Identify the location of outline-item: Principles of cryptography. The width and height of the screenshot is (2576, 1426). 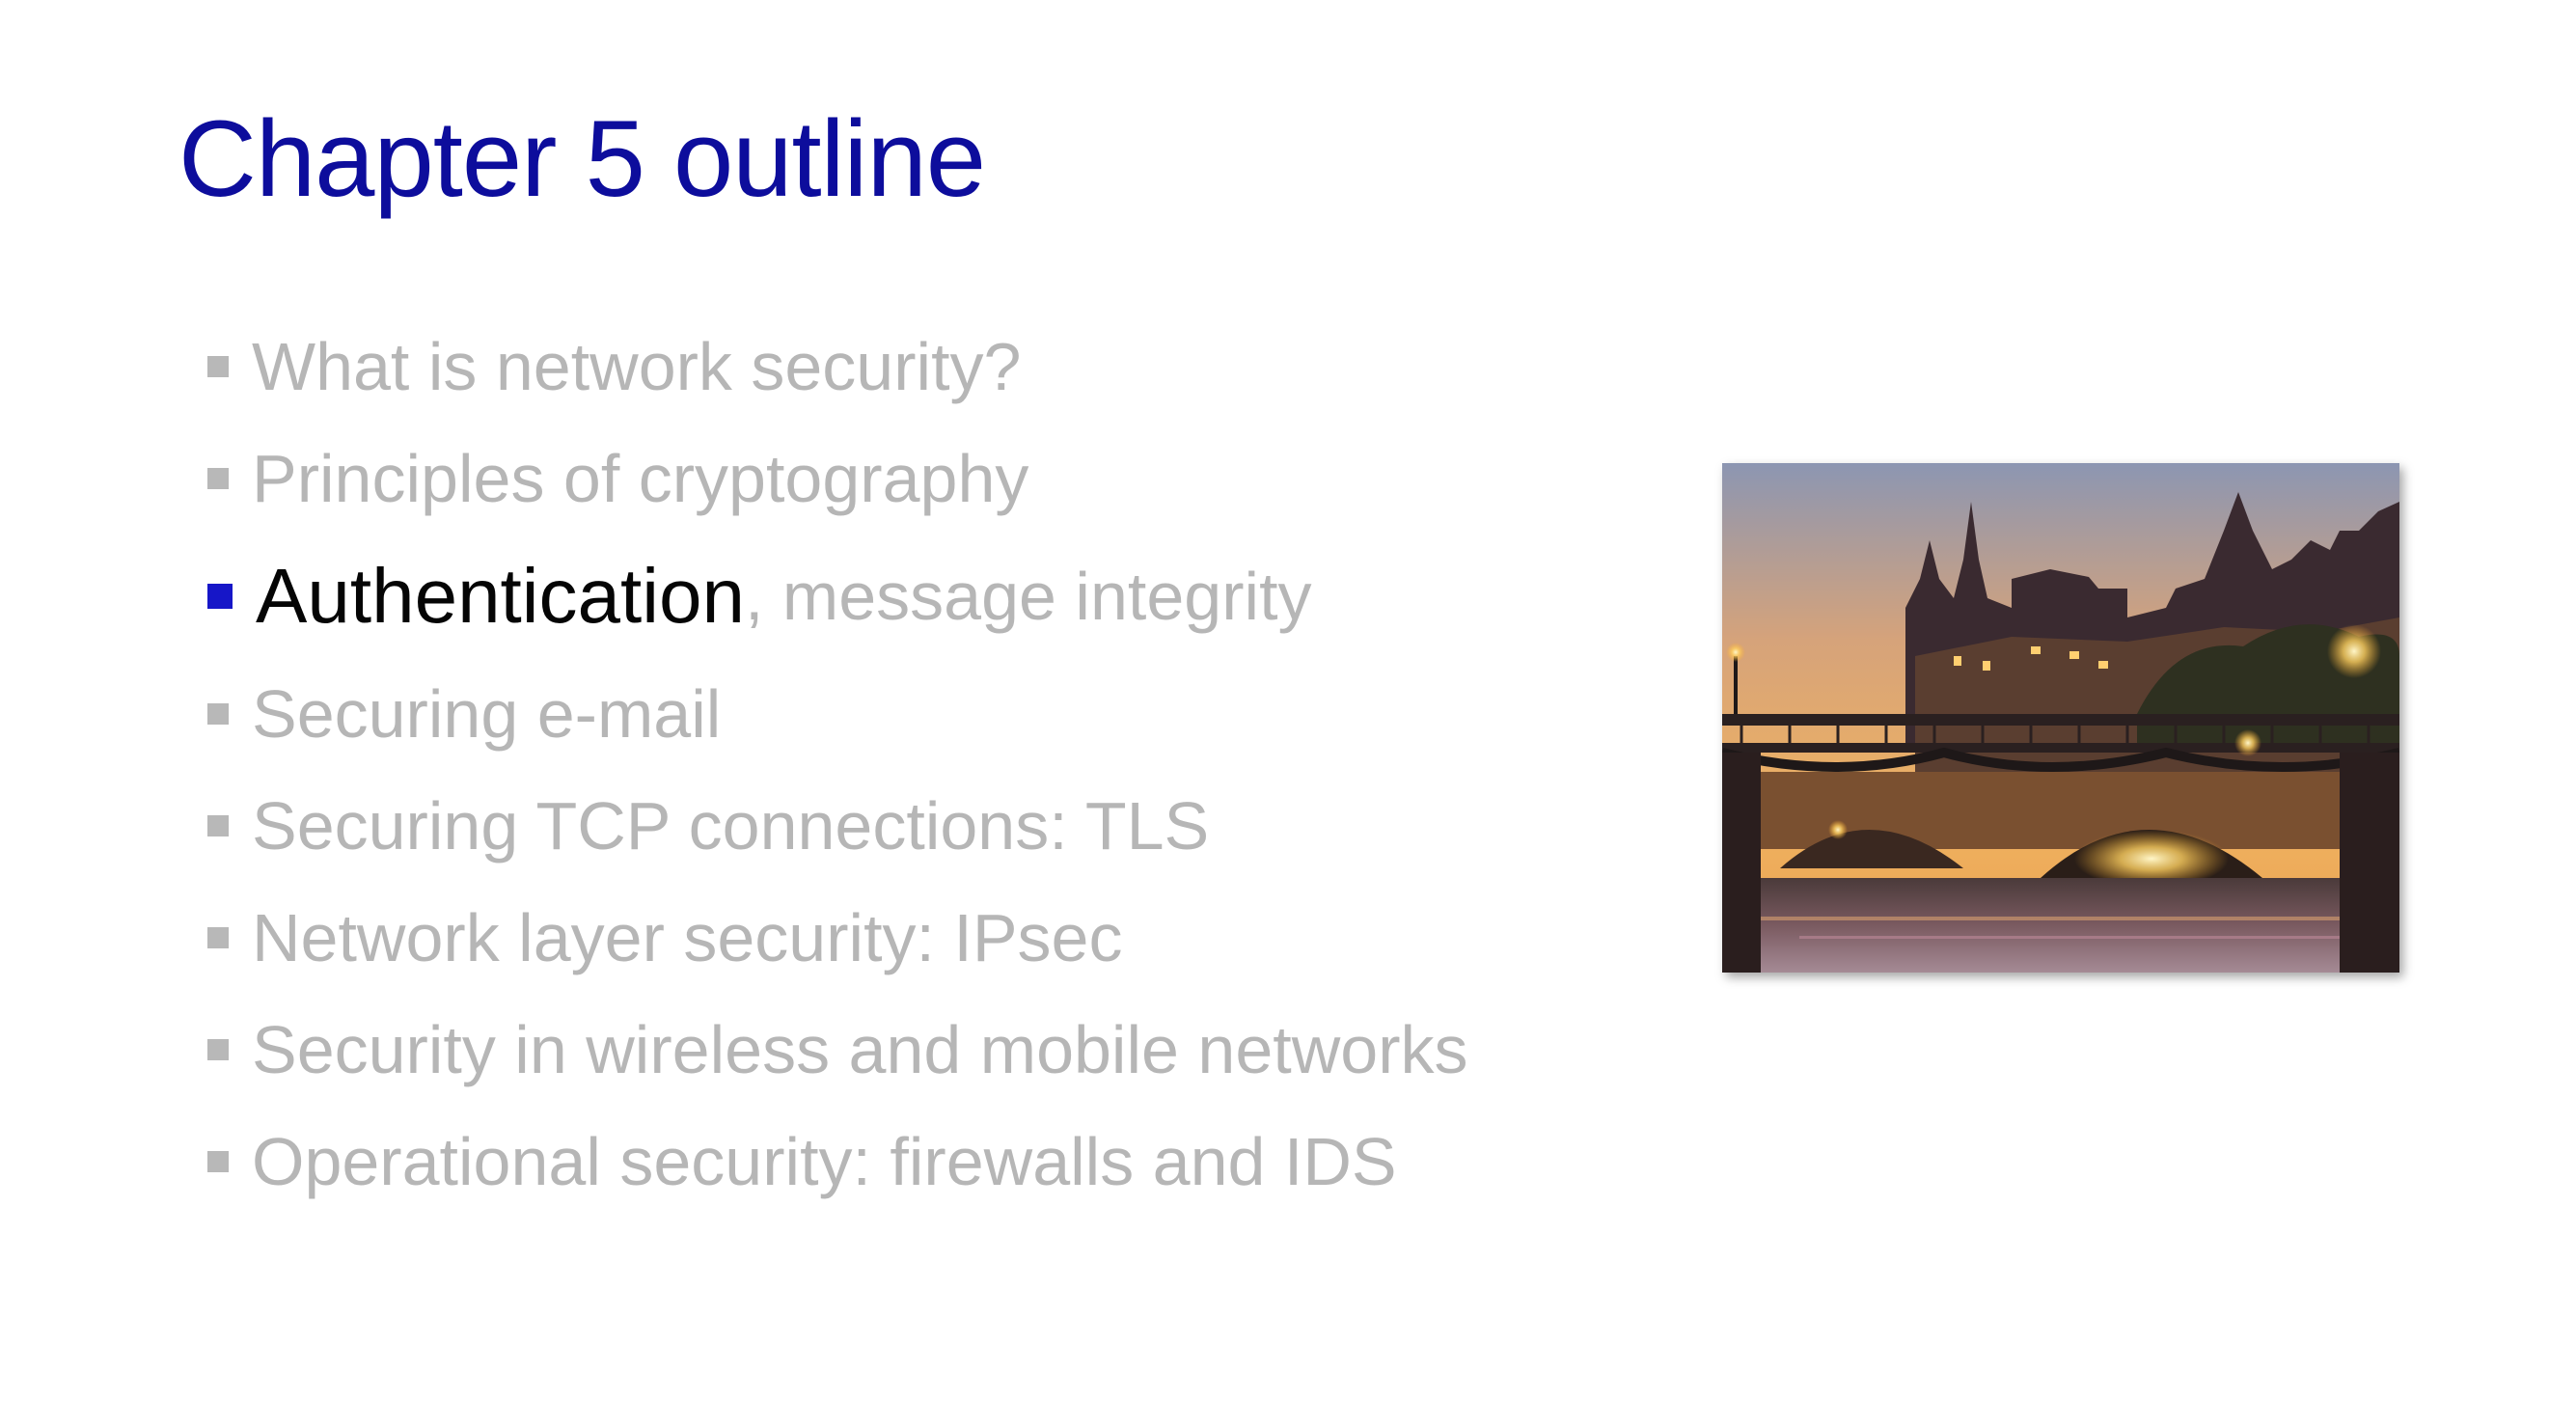
(838, 479).